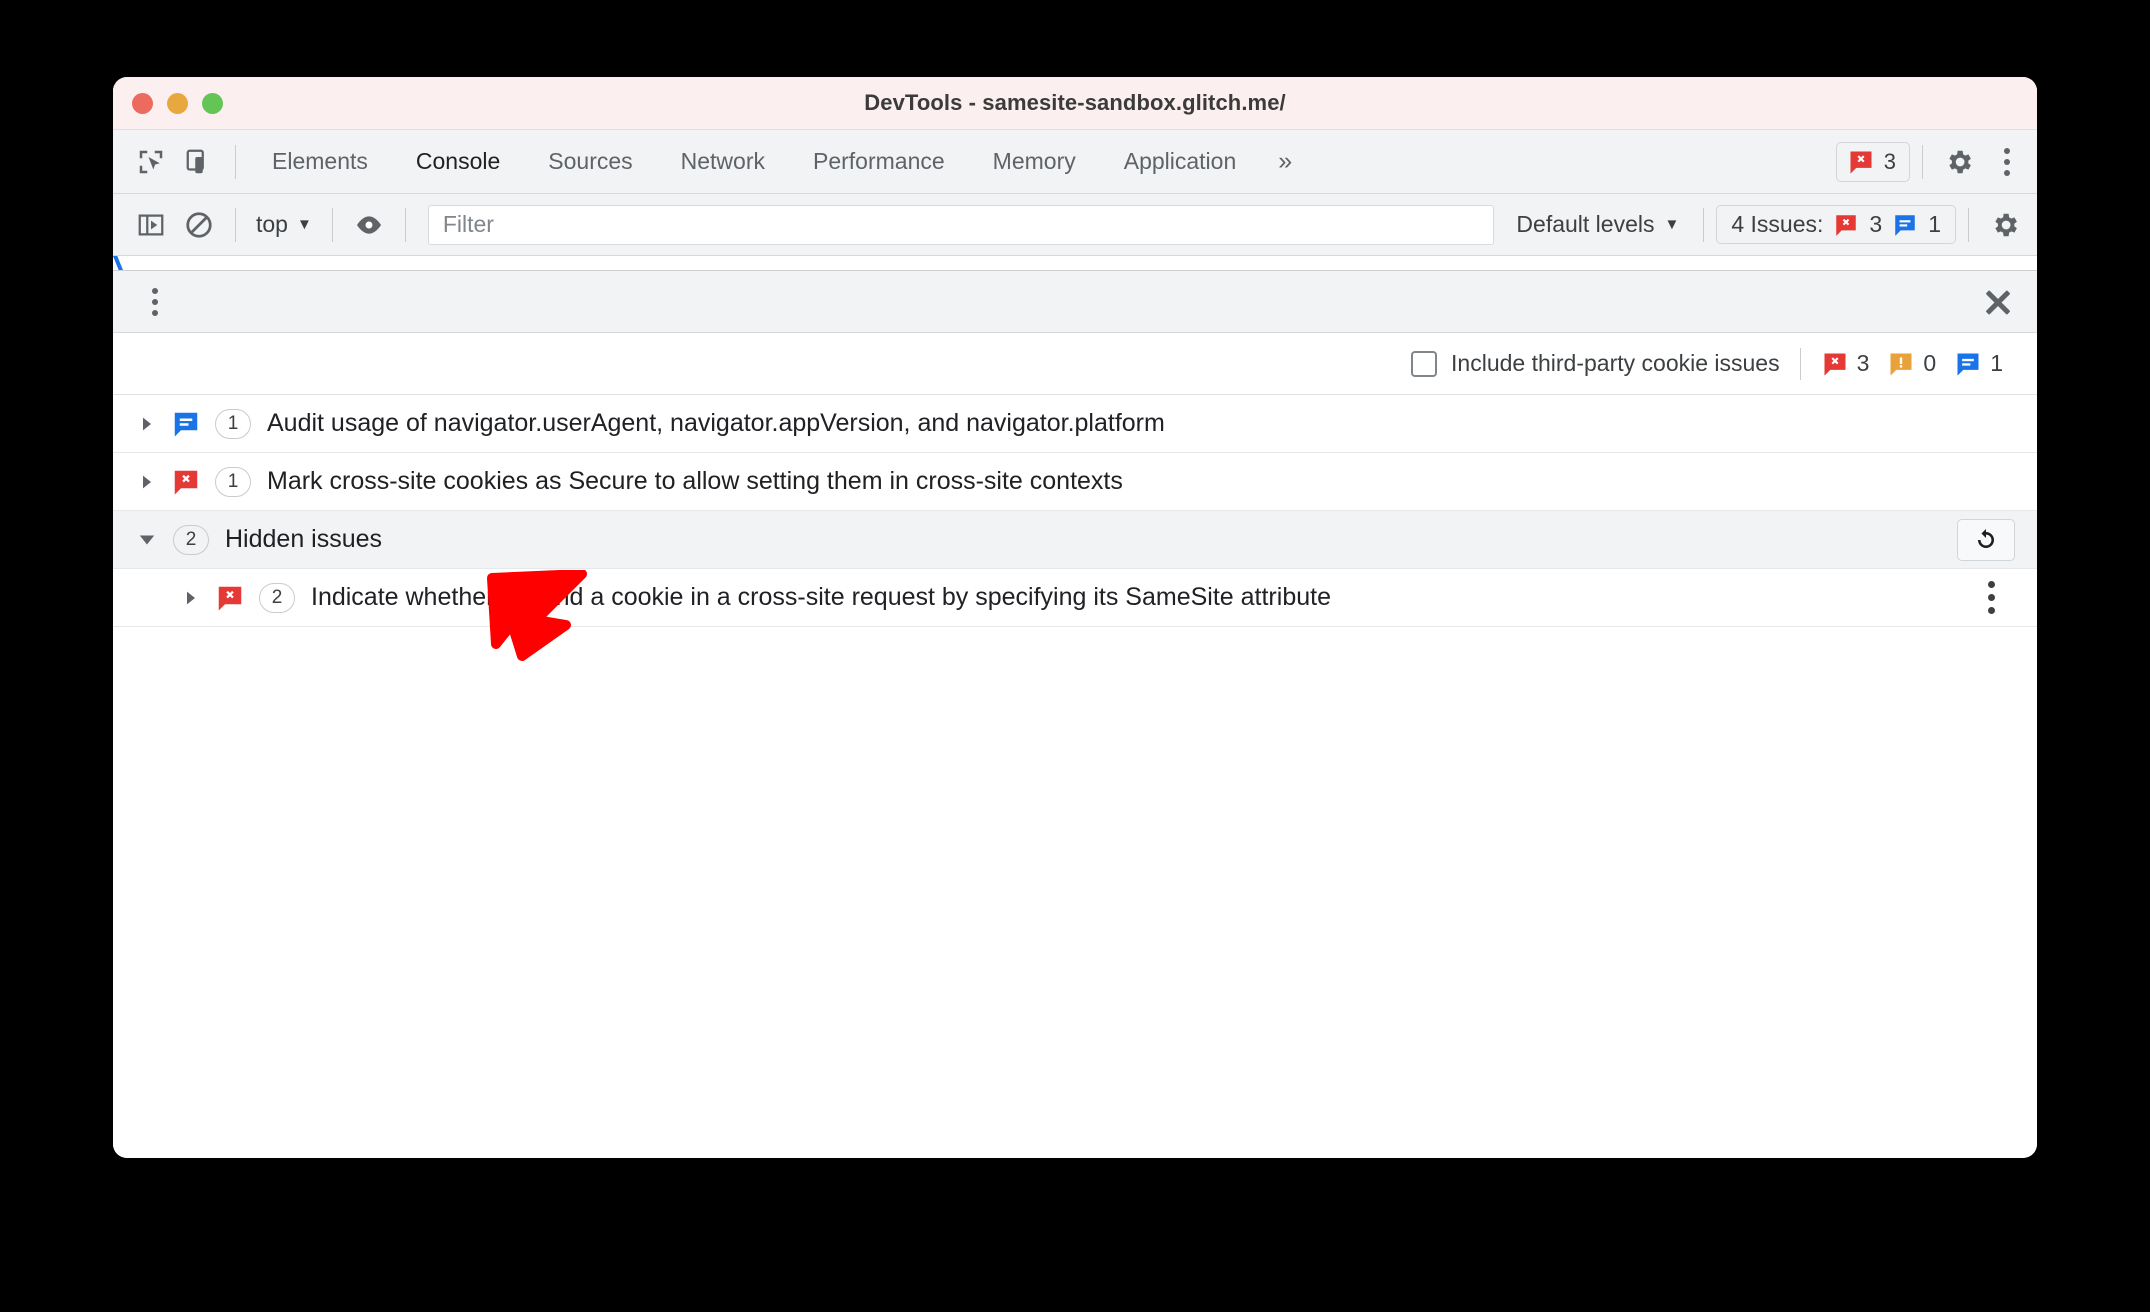  I want to click on warning-count-value-drawer: 0, so click(1930, 363).